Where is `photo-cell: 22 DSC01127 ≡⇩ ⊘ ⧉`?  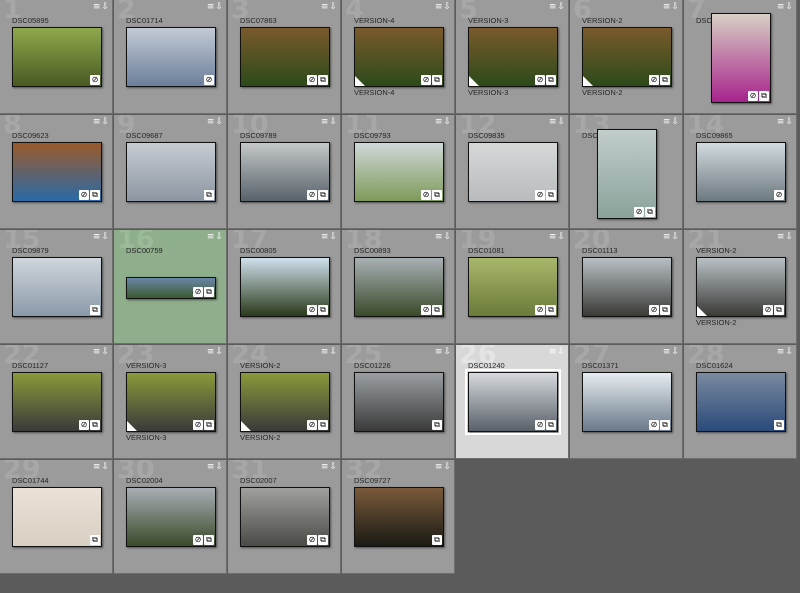 photo-cell: 22 DSC01127 ≡⇩ ⊘ ⧉ is located at coordinates (56, 402).